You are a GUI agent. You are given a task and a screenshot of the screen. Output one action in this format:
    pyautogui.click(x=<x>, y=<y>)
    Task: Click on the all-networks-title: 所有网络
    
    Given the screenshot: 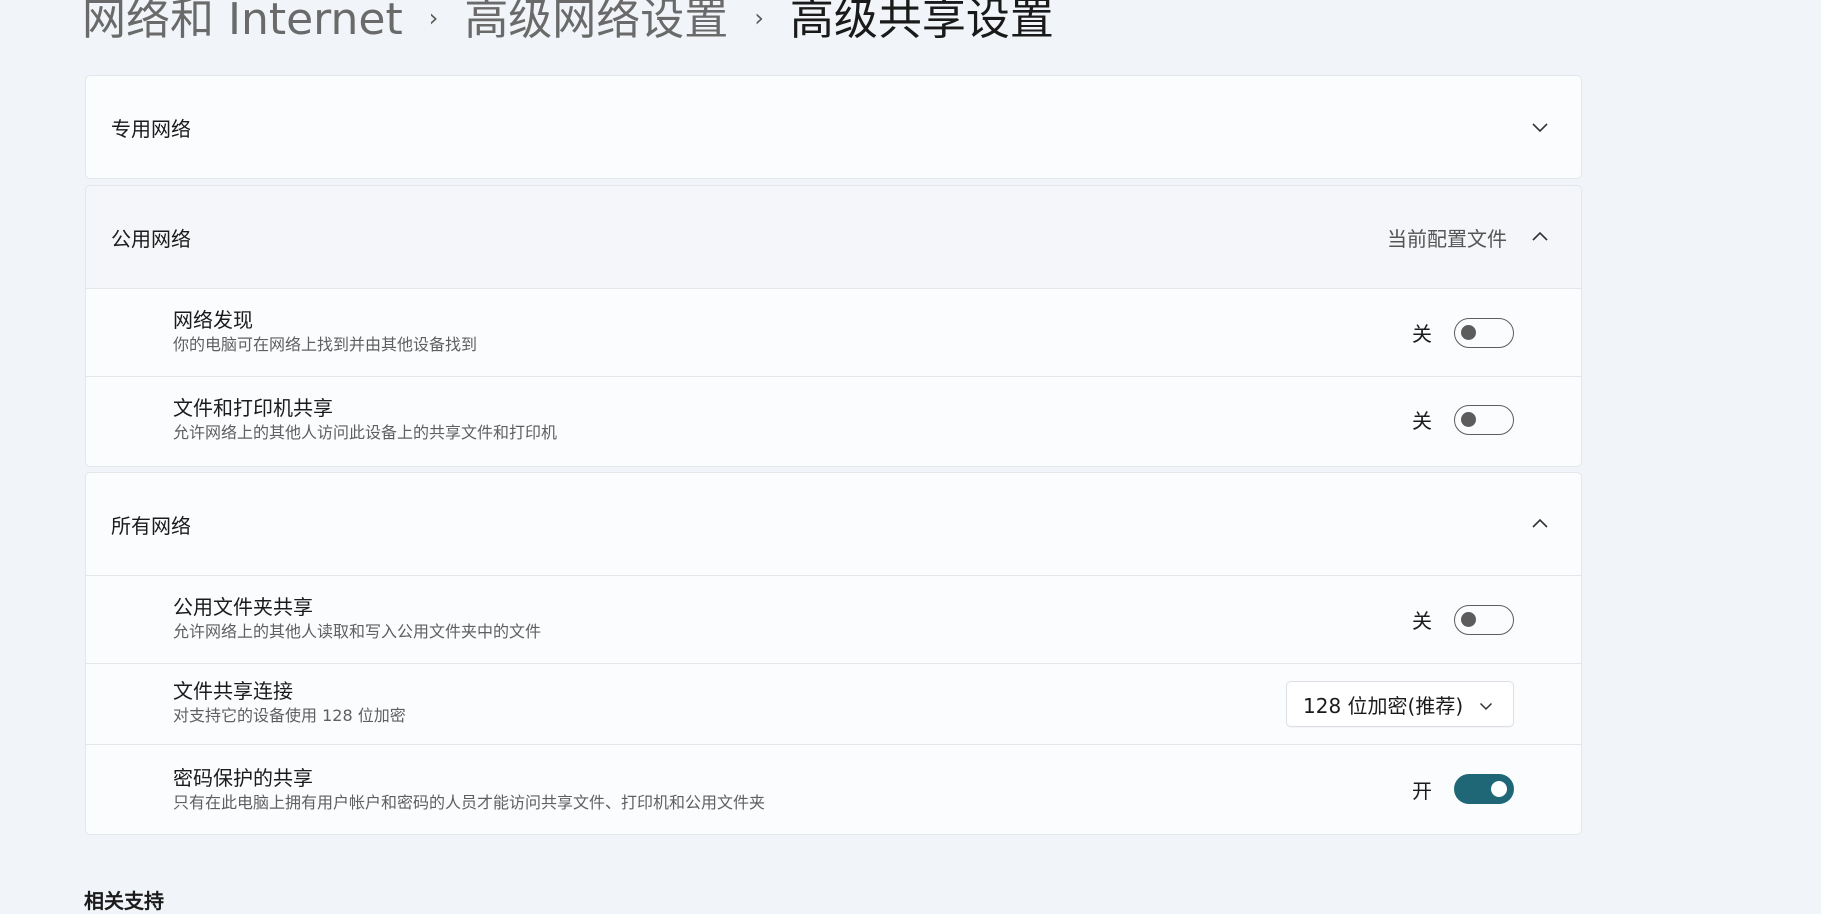 What is the action you would take?
    pyautogui.click(x=151, y=525)
    